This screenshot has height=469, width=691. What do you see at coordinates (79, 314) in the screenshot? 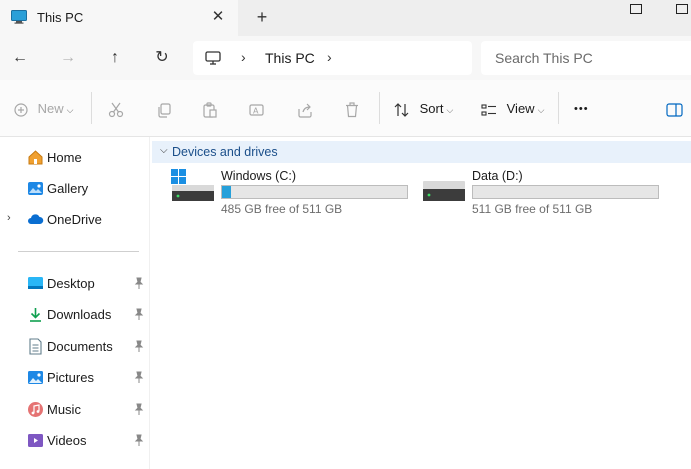
I see `sidebar-item-label: Downloads` at bounding box center [79, 314].